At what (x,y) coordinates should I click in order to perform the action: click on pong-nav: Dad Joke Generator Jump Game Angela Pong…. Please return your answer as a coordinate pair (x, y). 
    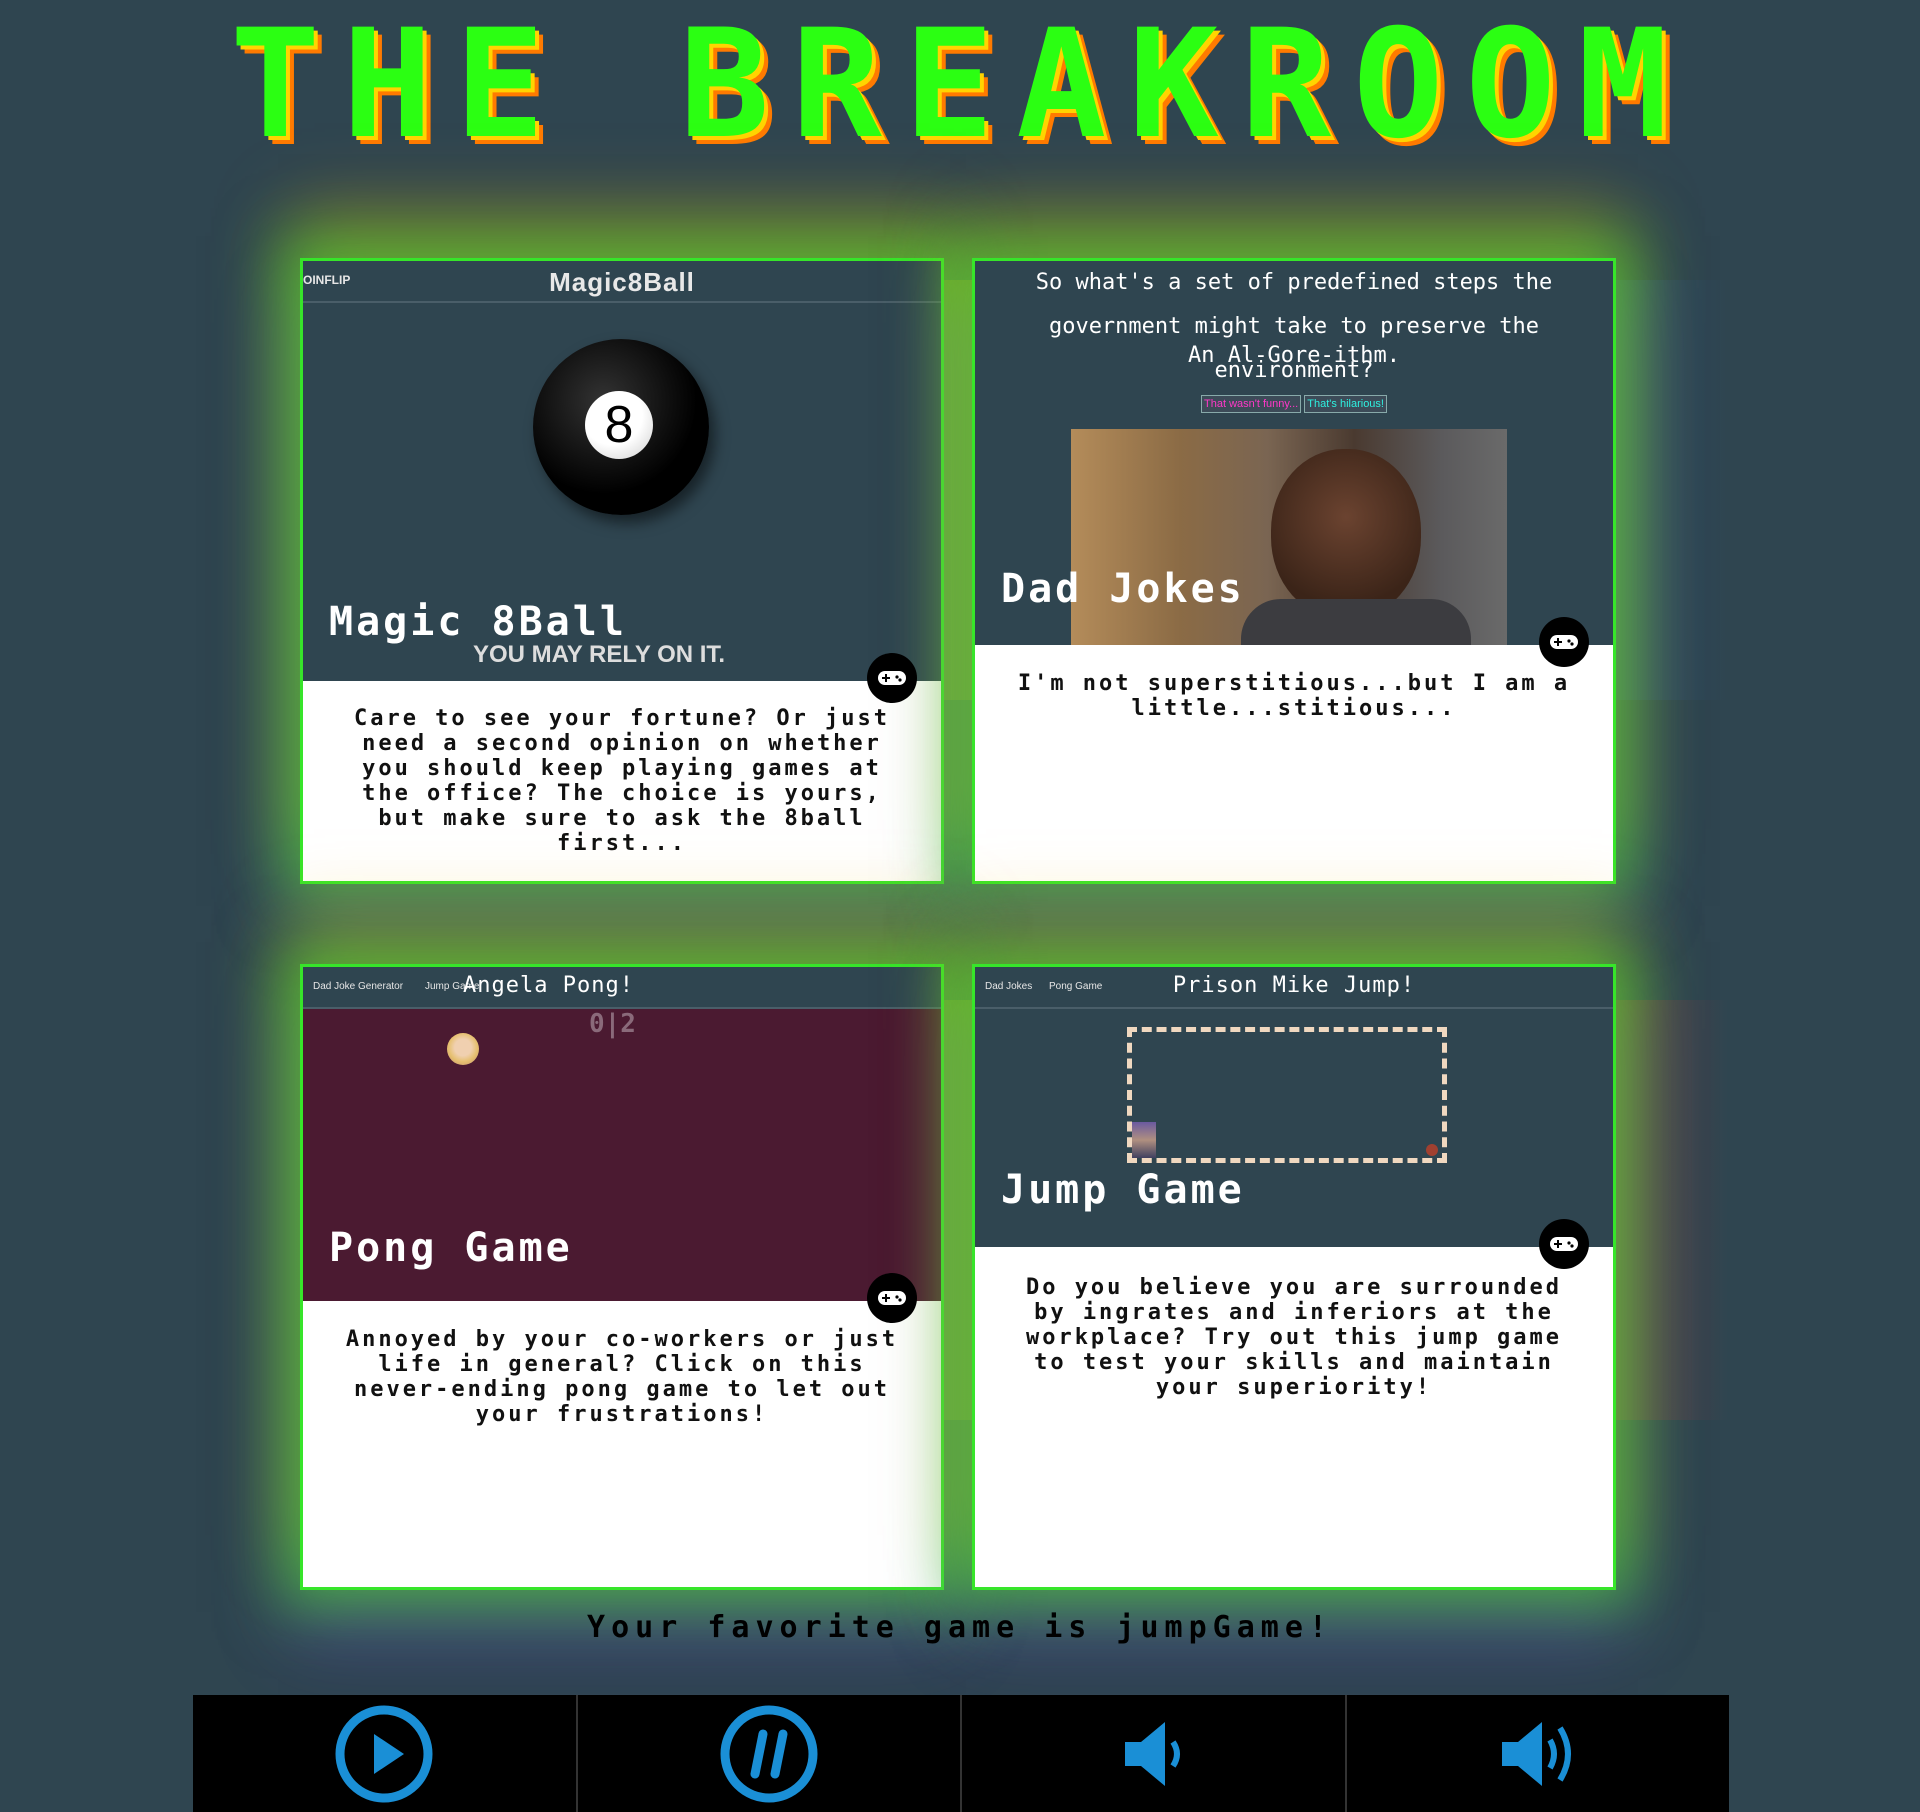
    Looking at the image, I should click on (622, 988).